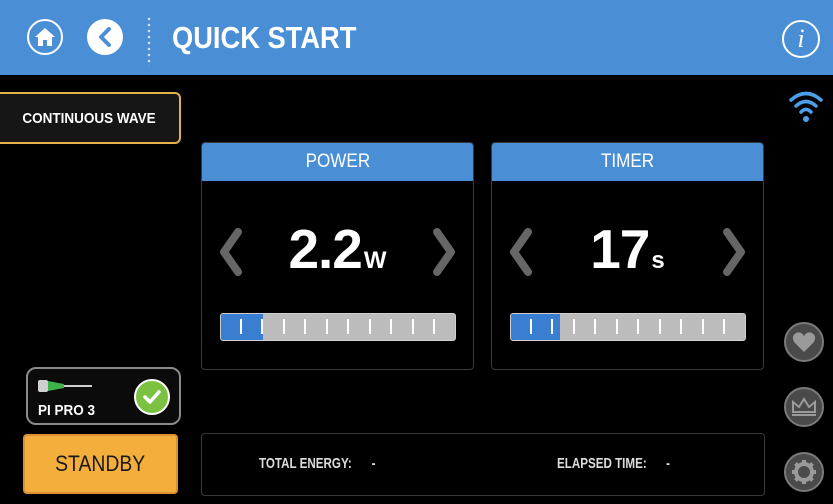 The height and width of the screenshot is (504, 833). Describe the element at coordinates (627, 256) in the screenshot. I see `timer-panel: TIMER 17s` at that location.